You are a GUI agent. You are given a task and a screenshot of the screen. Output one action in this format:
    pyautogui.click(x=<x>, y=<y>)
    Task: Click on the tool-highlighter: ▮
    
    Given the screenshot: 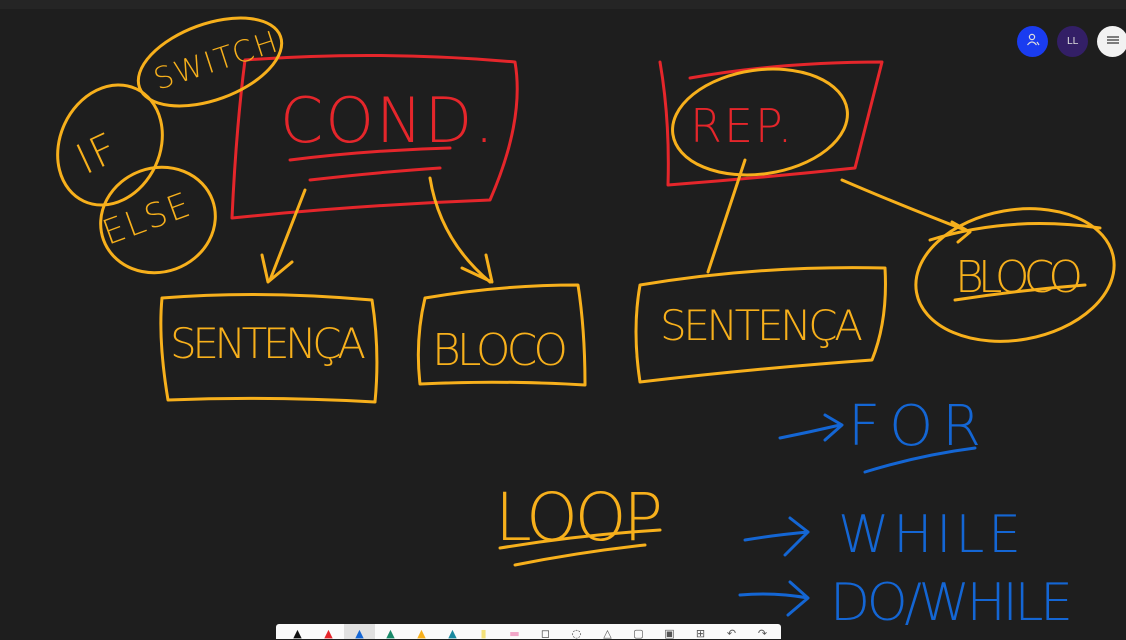 What is the action you would take?
    pyautogui.click(x=483, y=631)
    